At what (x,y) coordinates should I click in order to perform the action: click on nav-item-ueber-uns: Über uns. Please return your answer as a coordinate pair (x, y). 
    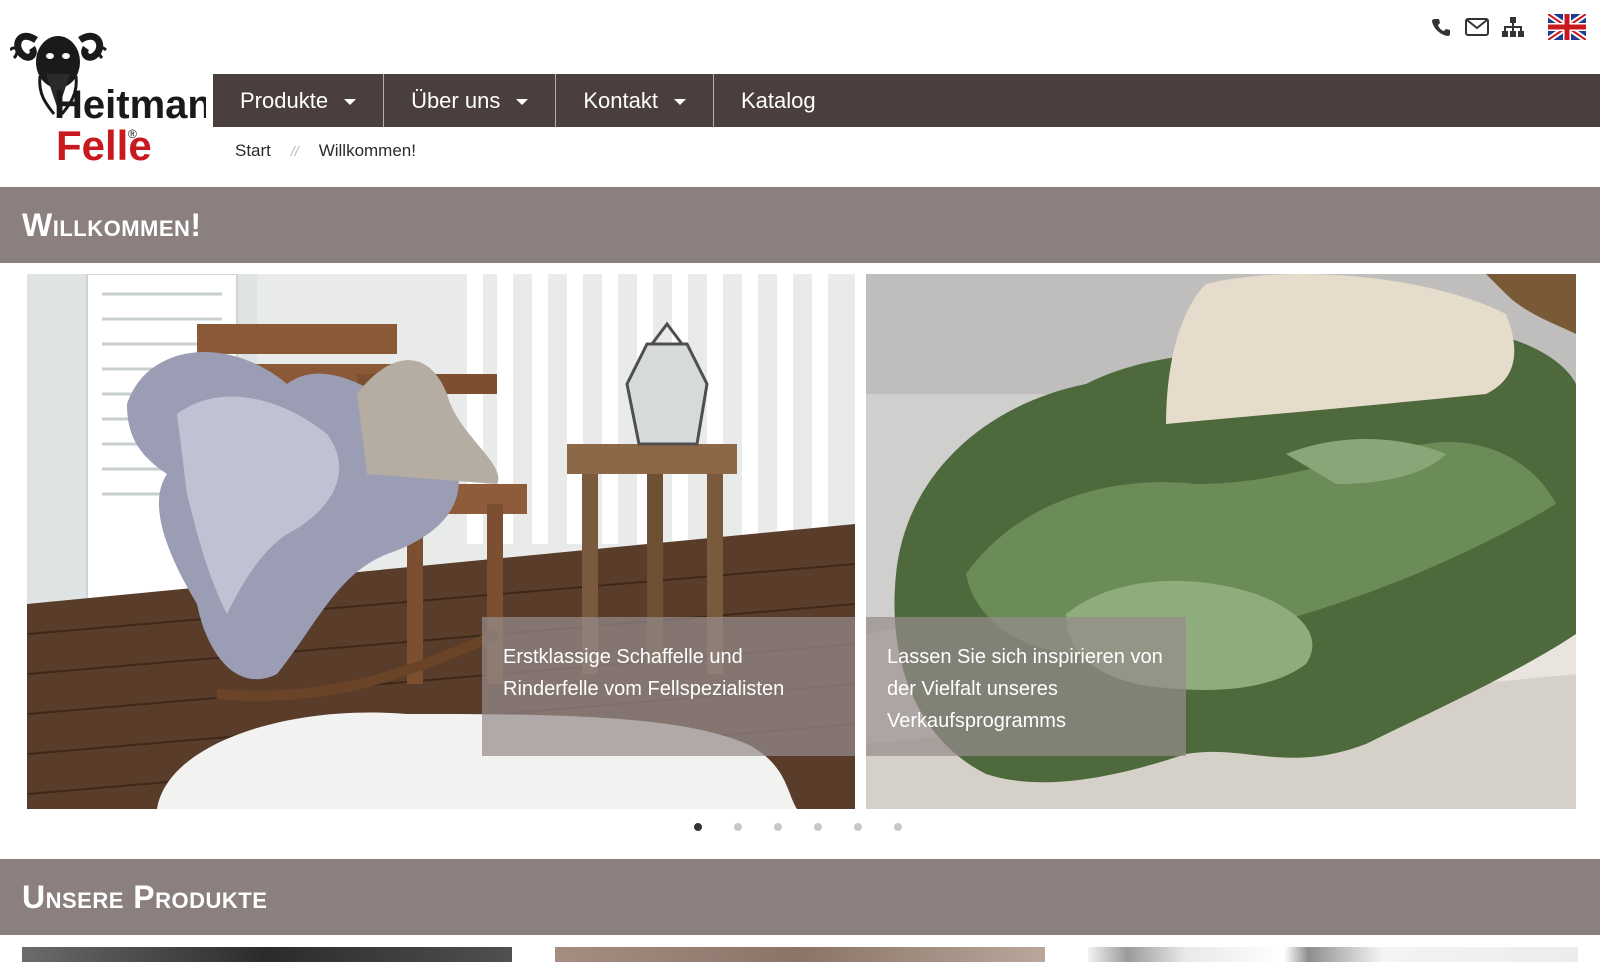
    Looking at the image, I should click on (470, 100).